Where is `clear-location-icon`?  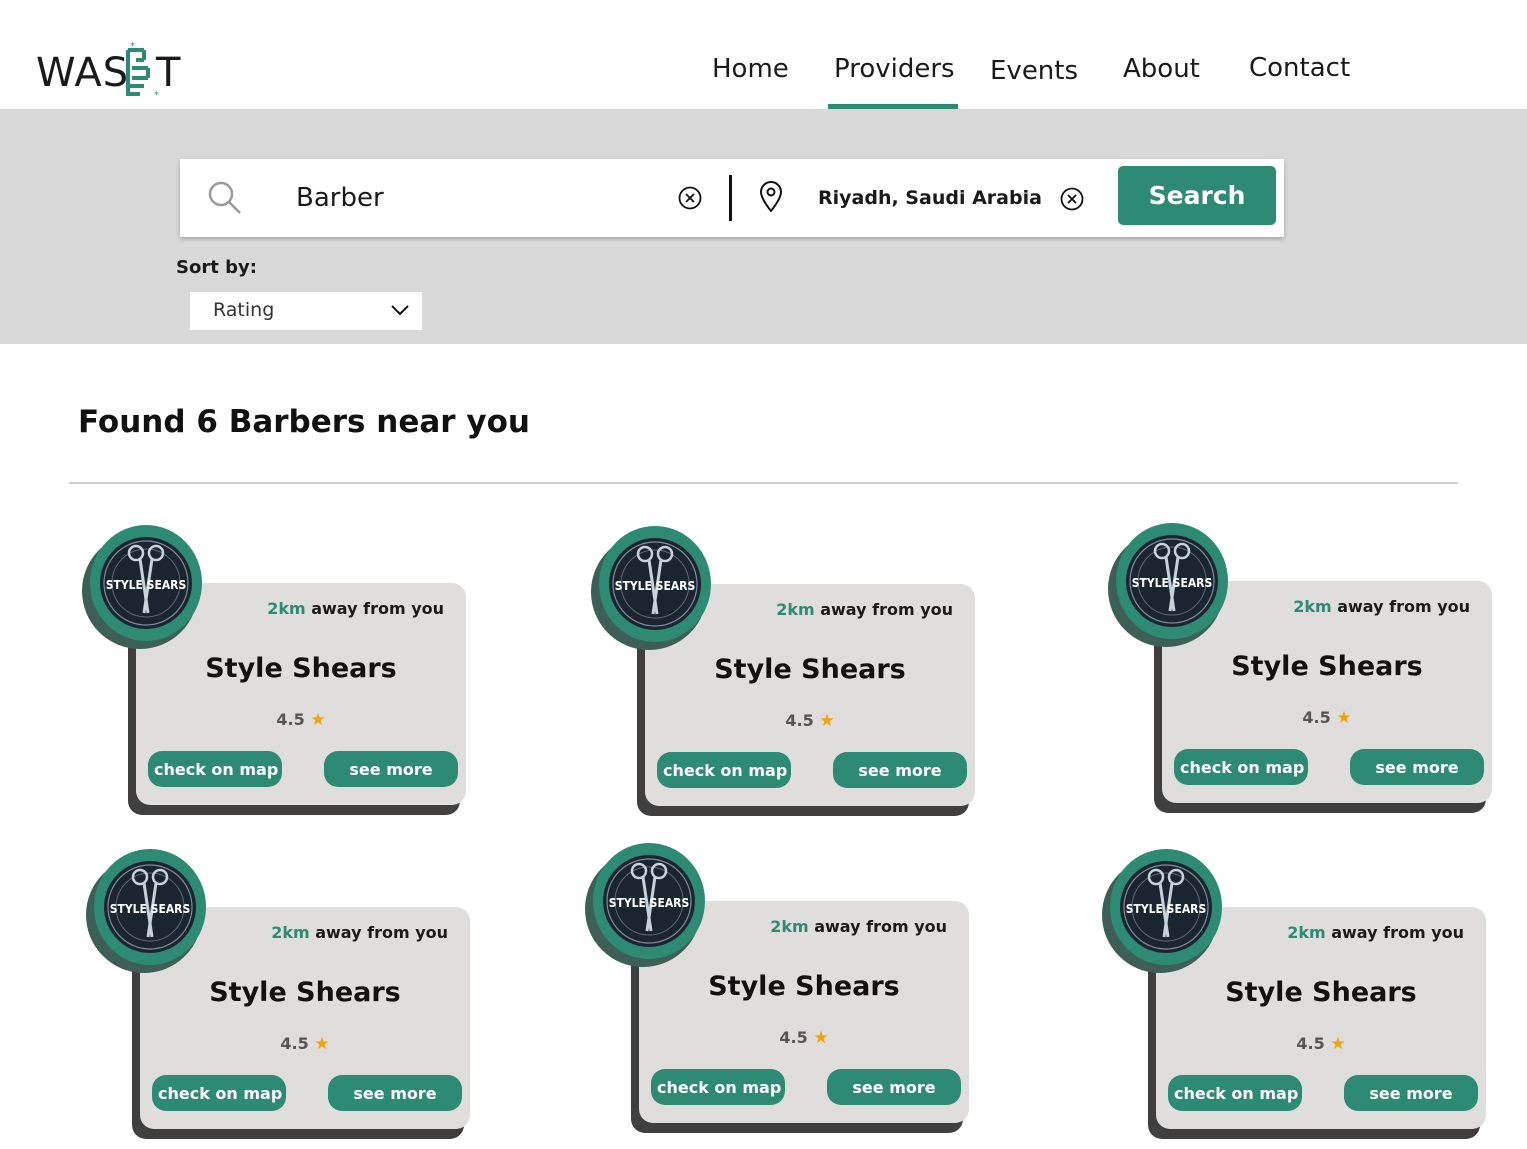 clear-location-icon is located at coordinates (1072, 199).